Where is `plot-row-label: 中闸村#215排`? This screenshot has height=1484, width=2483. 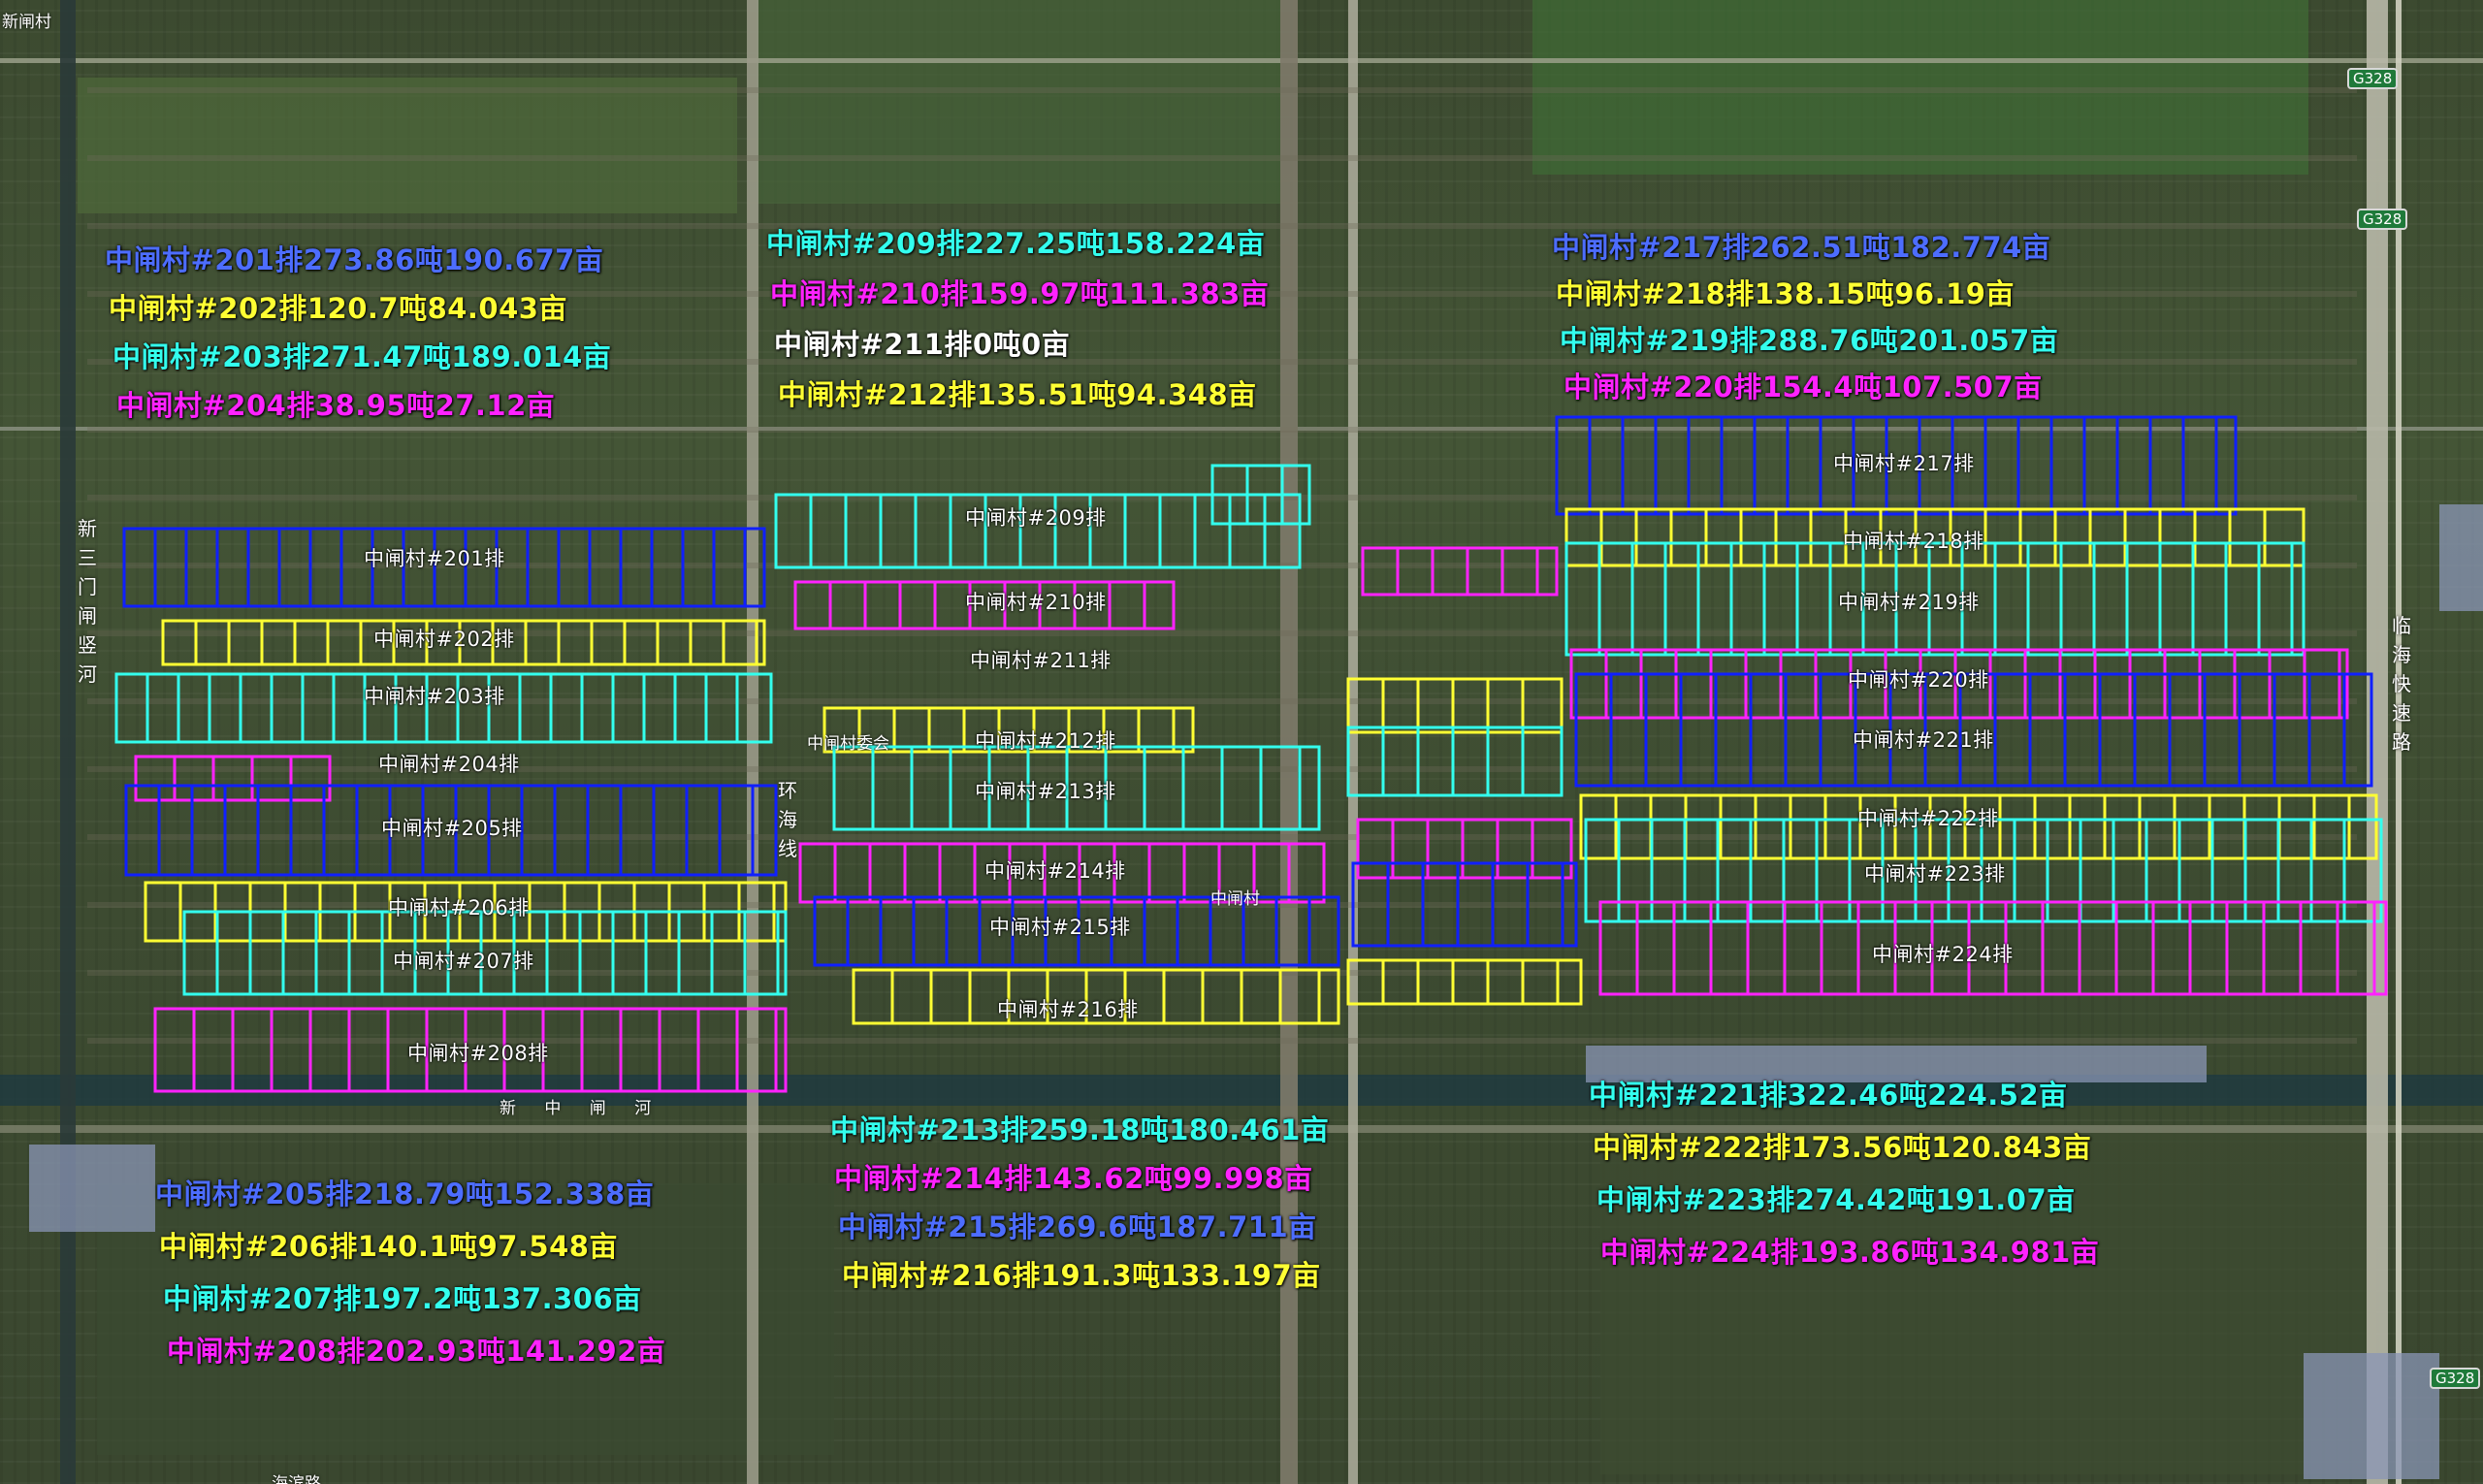 plot-row-label: 中闸村#215排 is located at coordinates (1060, 927).